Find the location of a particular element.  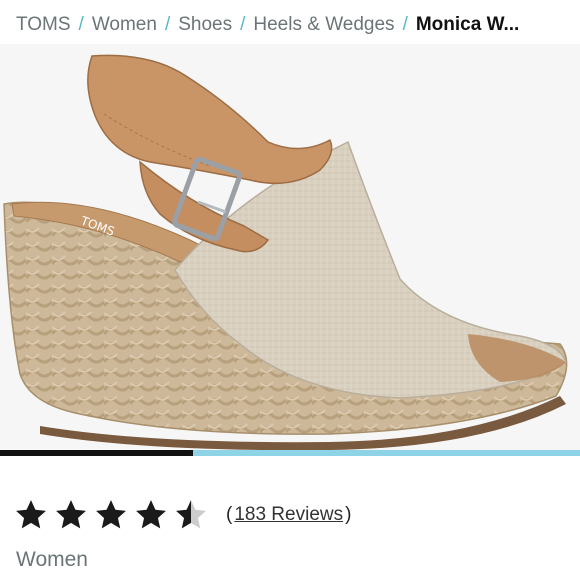

reviews-summary: ( 183 Reviews ) is located at coordinates (288, 515).